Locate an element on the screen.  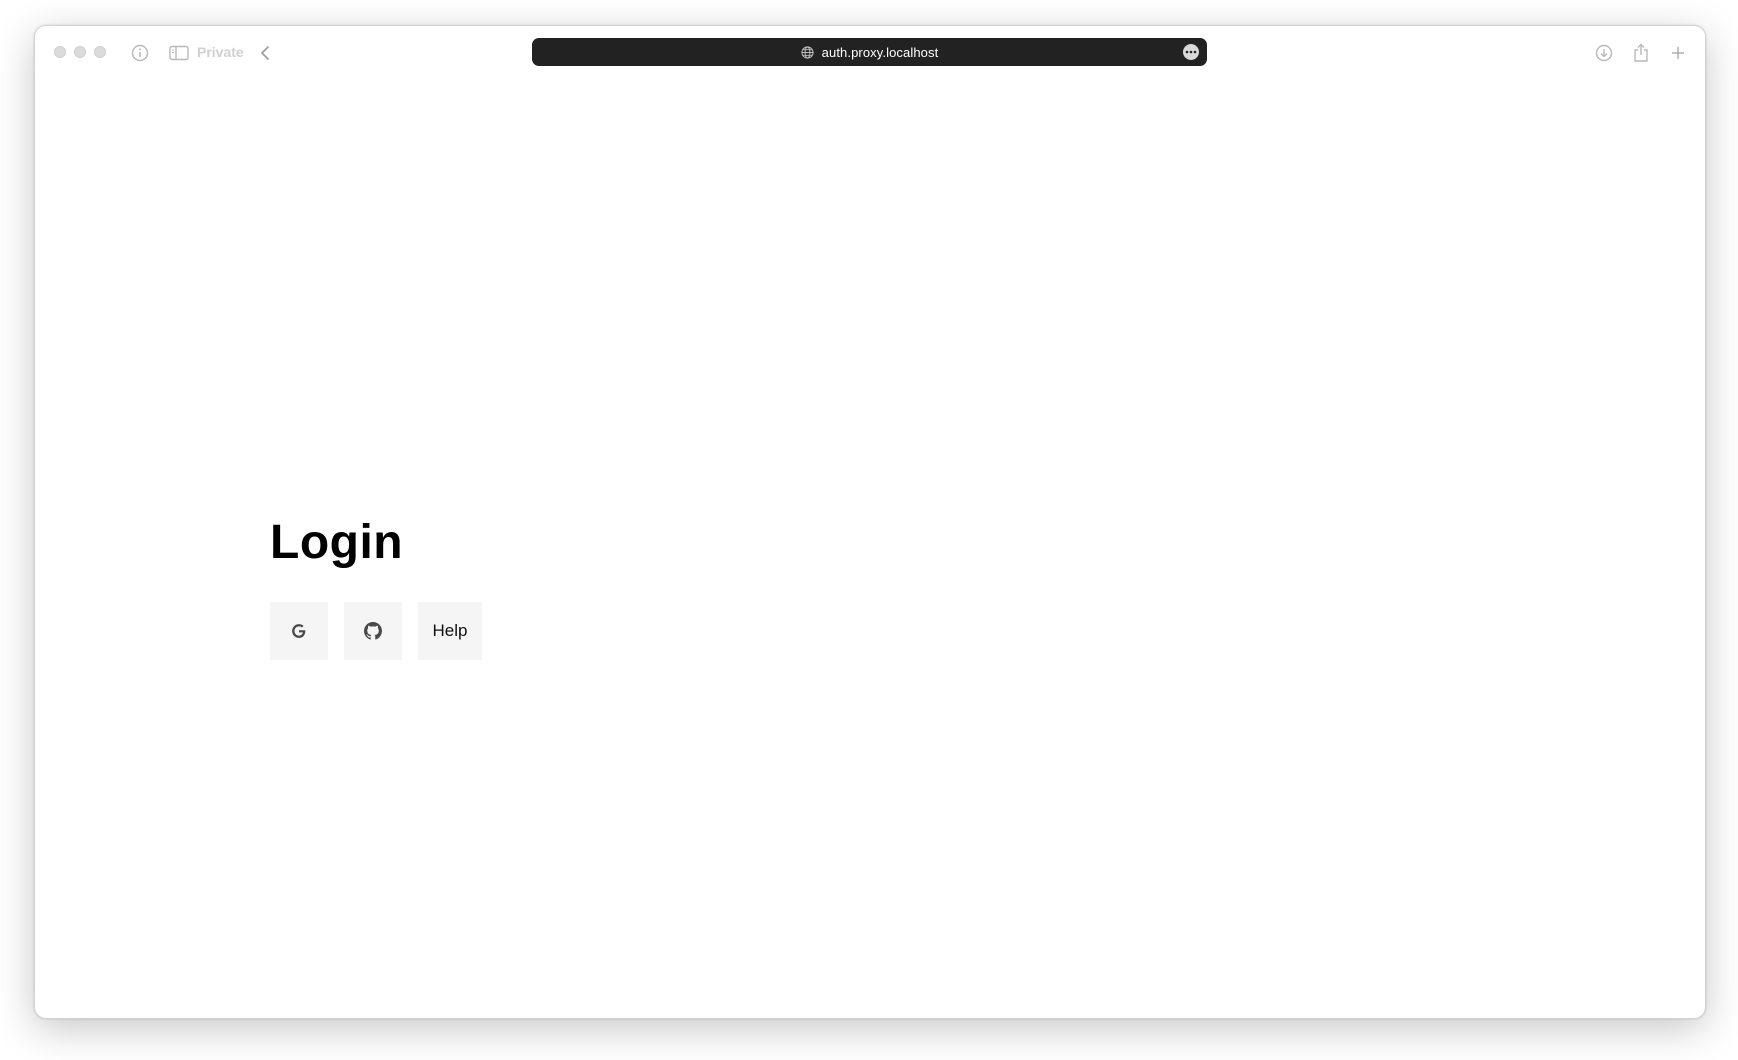
page-title: Login is located at coordinates (337, 542).